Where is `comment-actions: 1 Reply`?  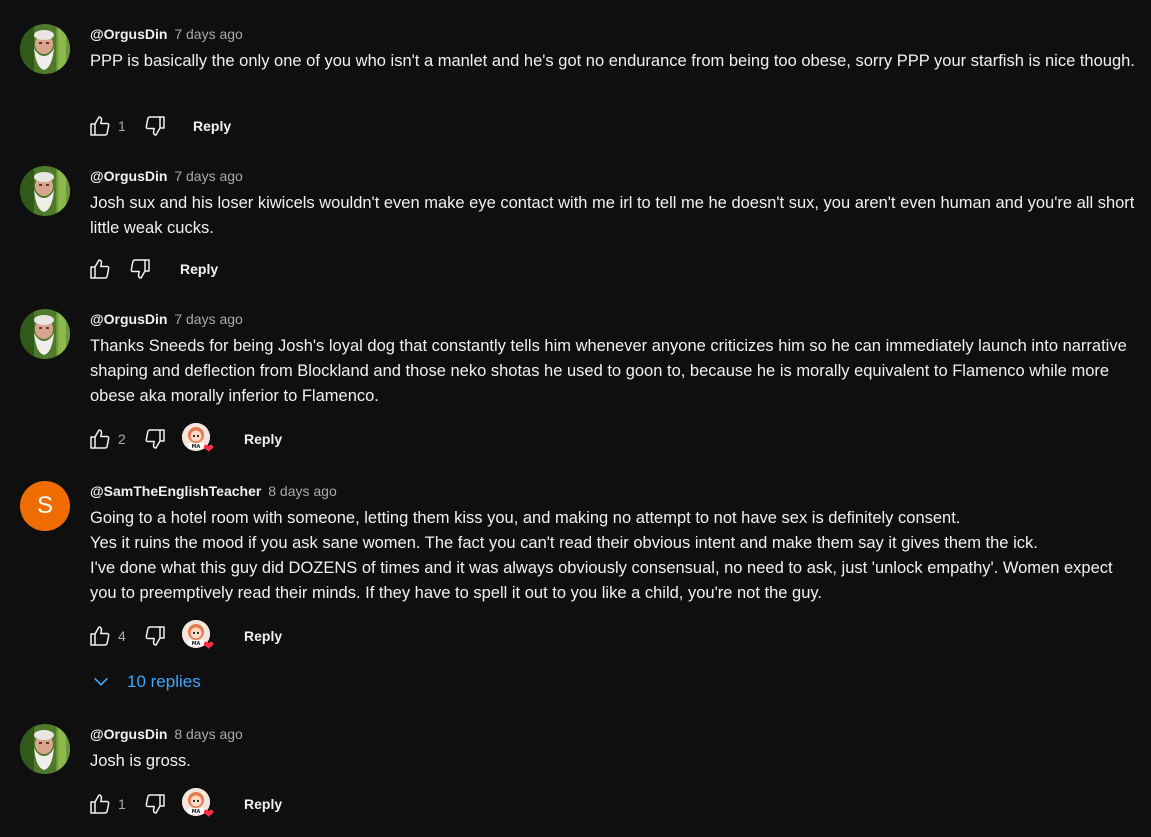
comment-actions: 1 Reply is located at coordinates (167, 126).